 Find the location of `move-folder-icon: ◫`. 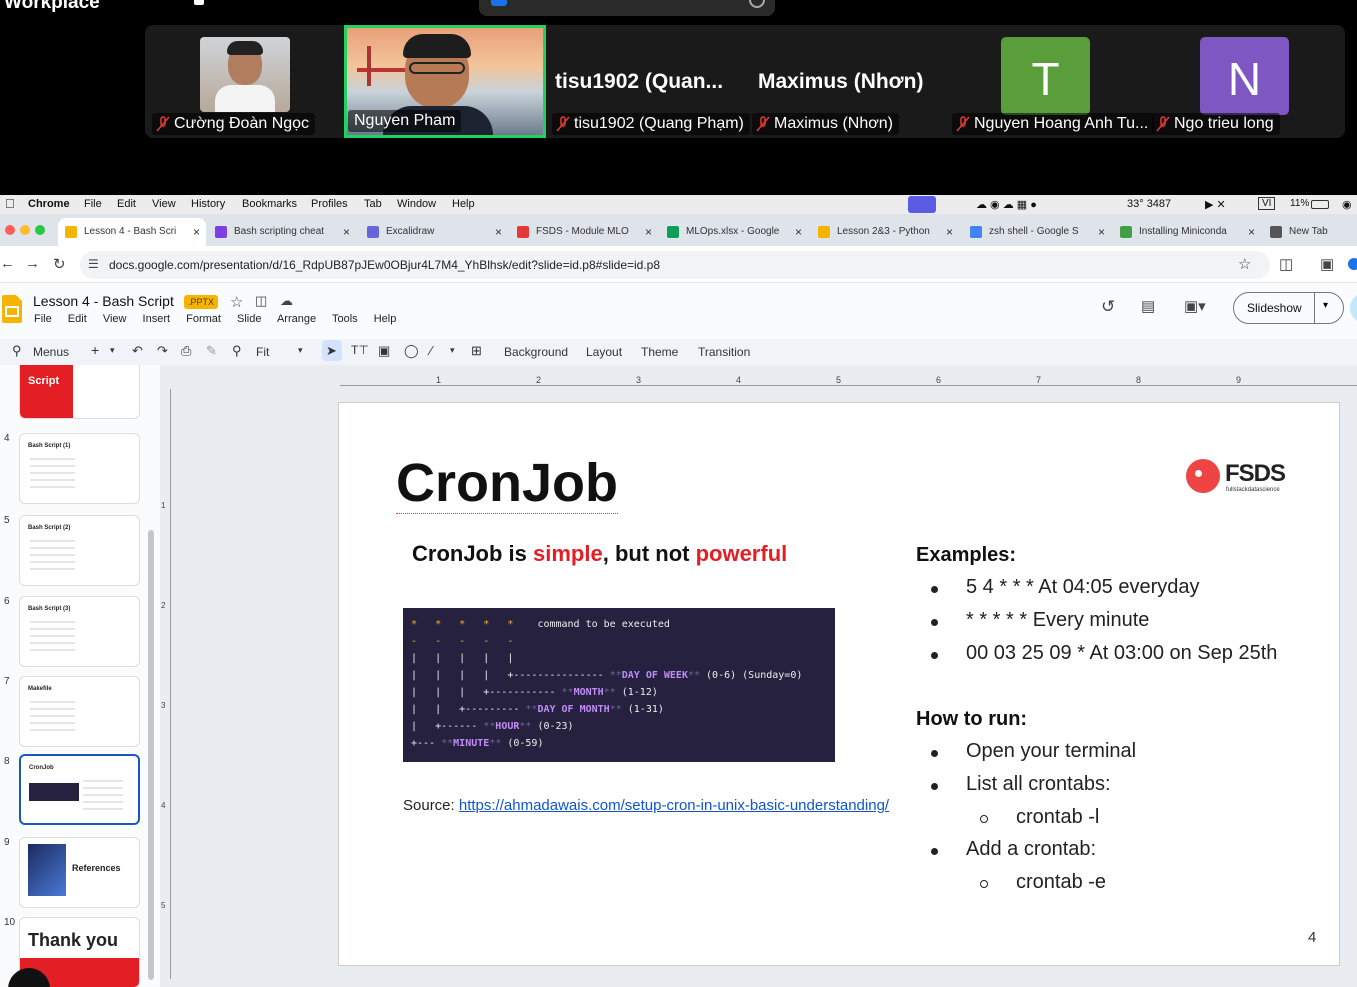

move-folder-icon: ◫ is located at coordinates (261, 301).